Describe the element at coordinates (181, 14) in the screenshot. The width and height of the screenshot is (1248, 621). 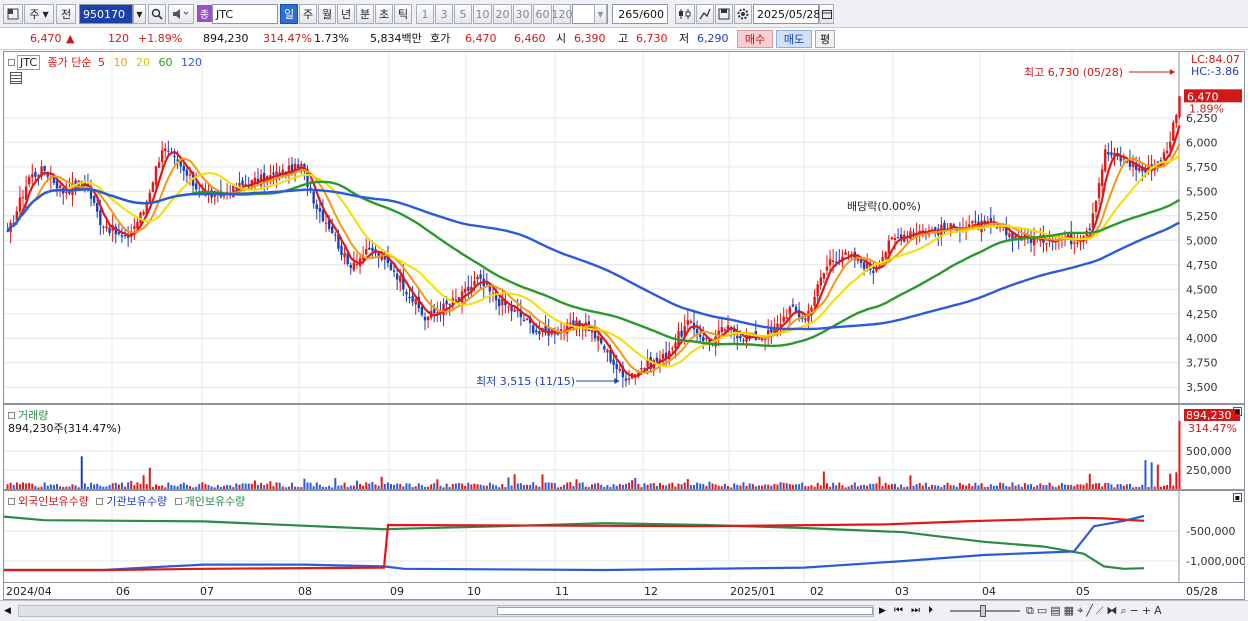
I see `speaker-icon` at that location.